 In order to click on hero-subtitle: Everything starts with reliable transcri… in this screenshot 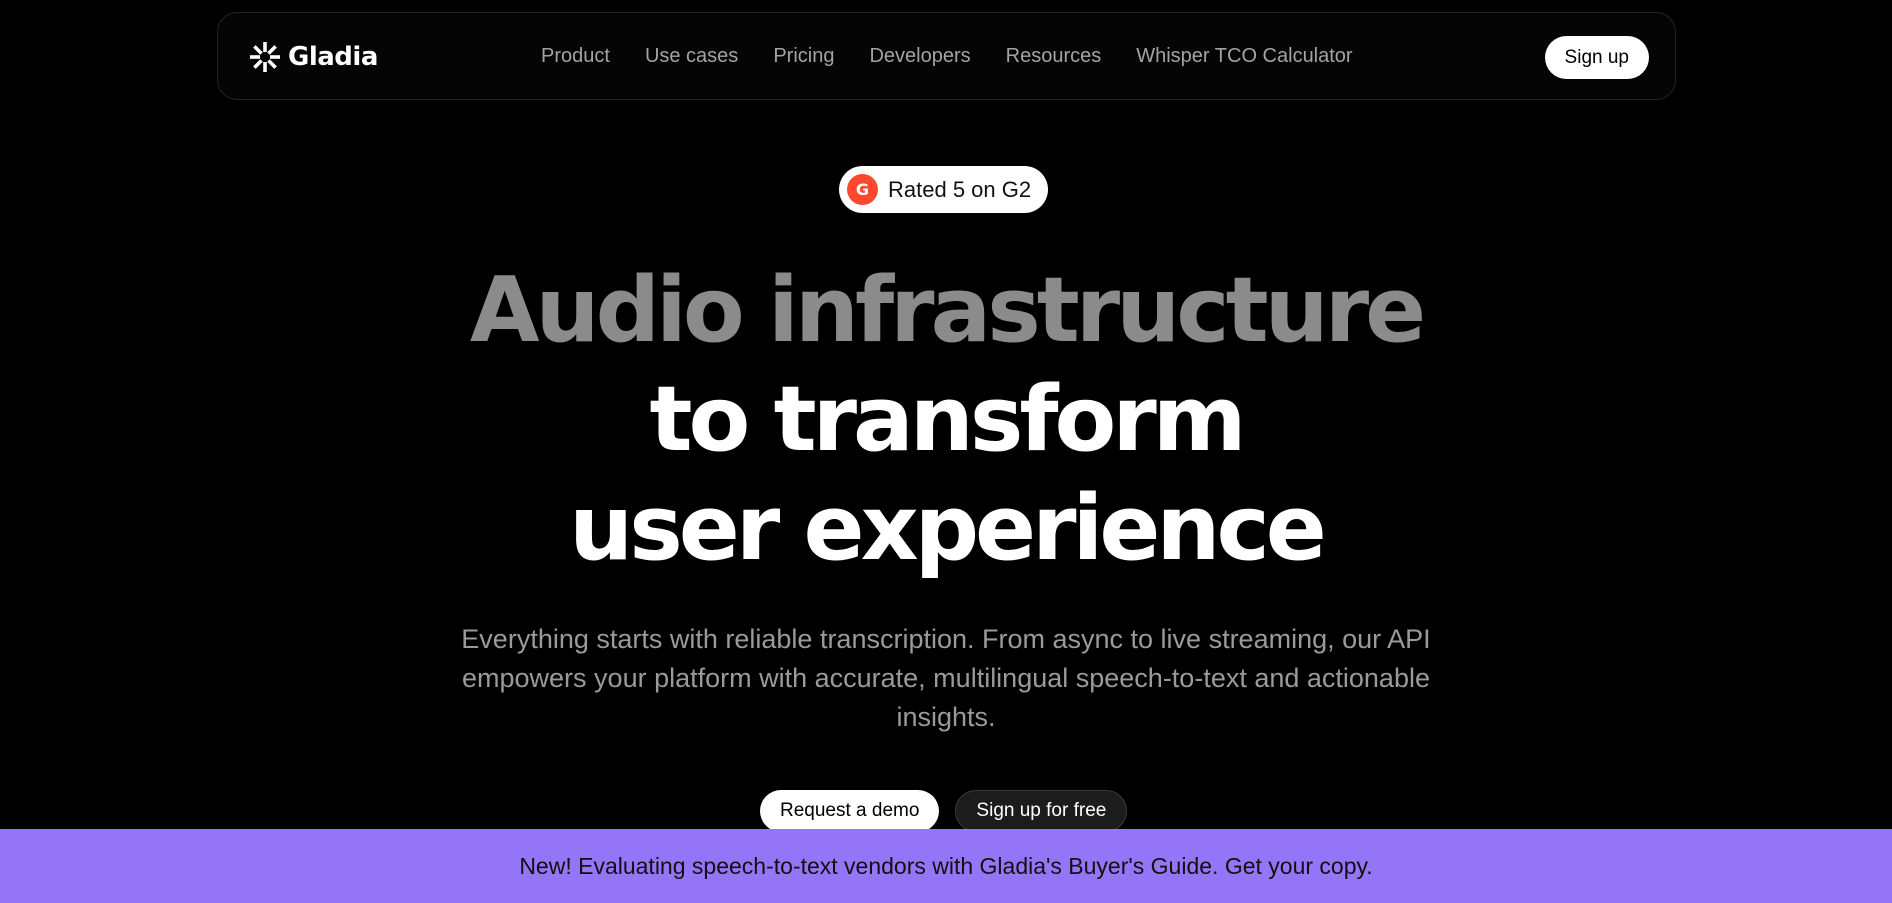, I will do `click(946, 678)`.